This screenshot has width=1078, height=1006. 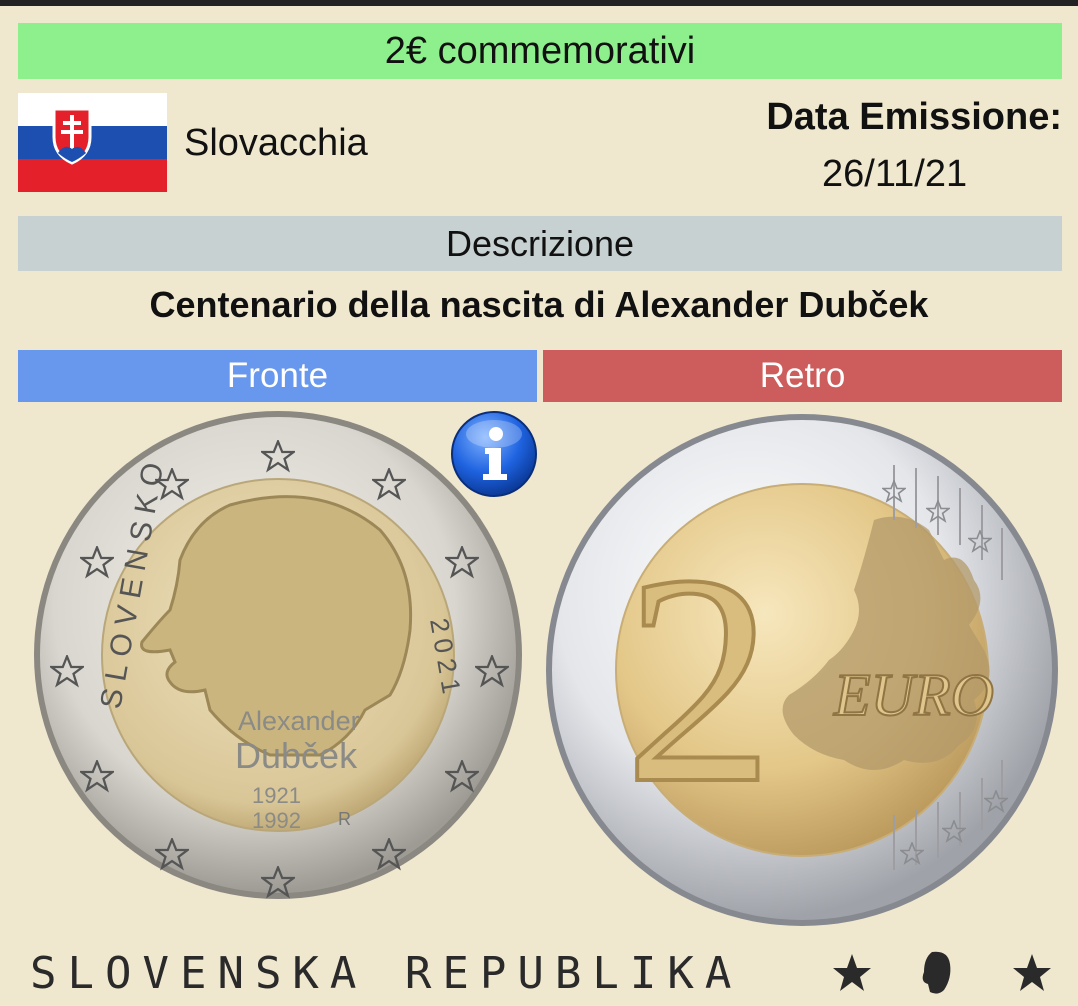 I want to click on tab-front-label: Fronte, so click(x=277, y=375).